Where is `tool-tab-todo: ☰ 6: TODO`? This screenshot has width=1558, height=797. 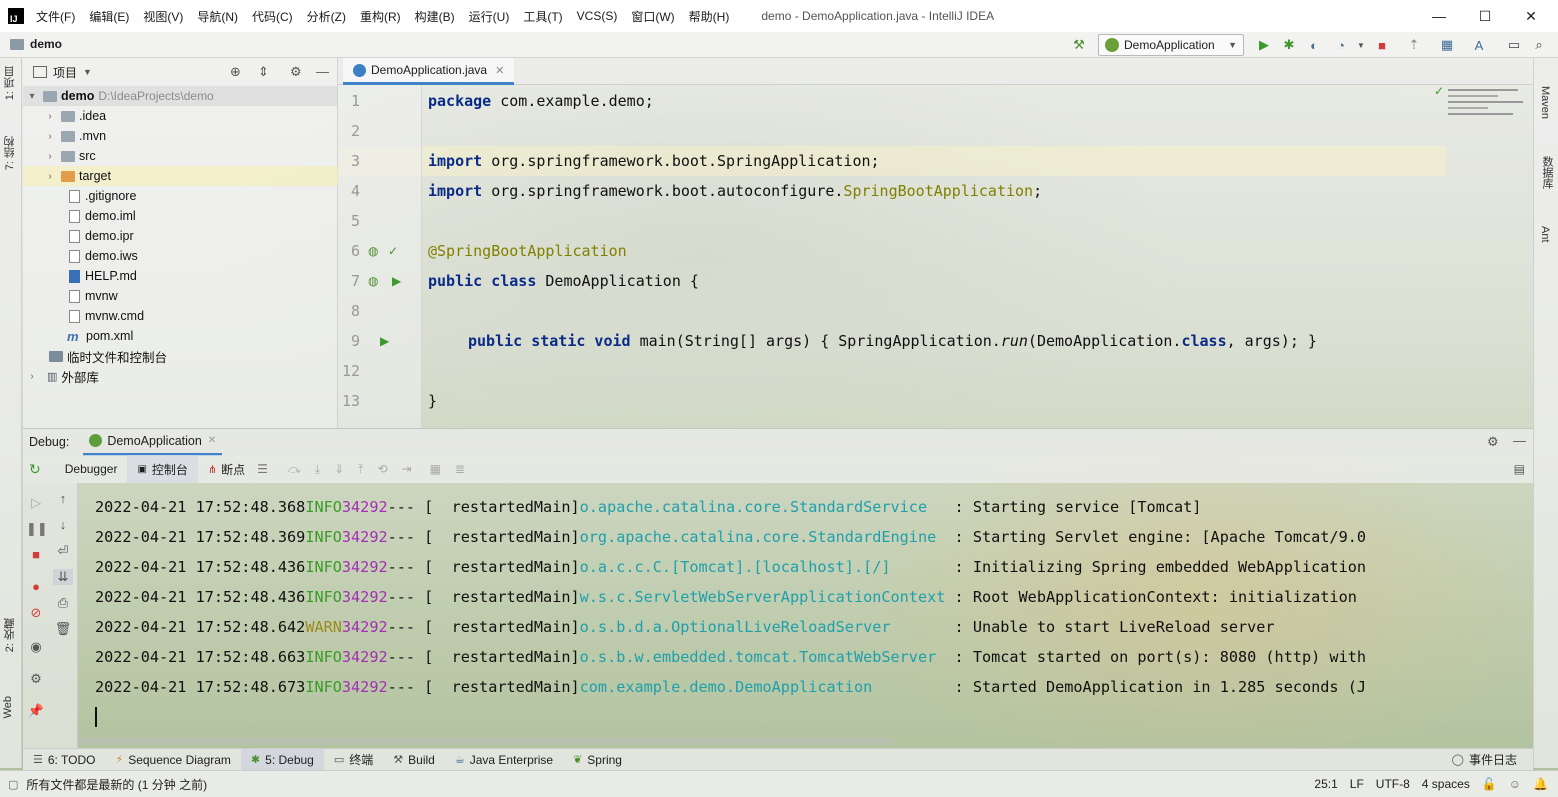
tool-tab-todo: ☰ 6: TODO is located at coordinates (64, 760).